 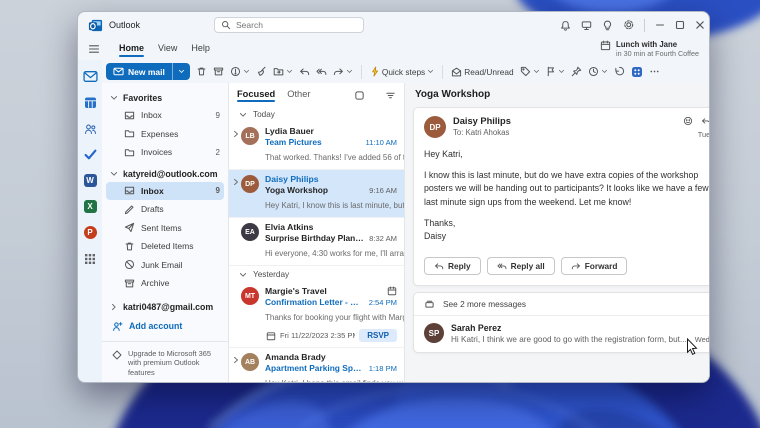 What do you see at coordinates (165, 307) in the screenshot?
I see `account-header-gmail: katri0487@gmail.com` at bounding box center [165, 307].